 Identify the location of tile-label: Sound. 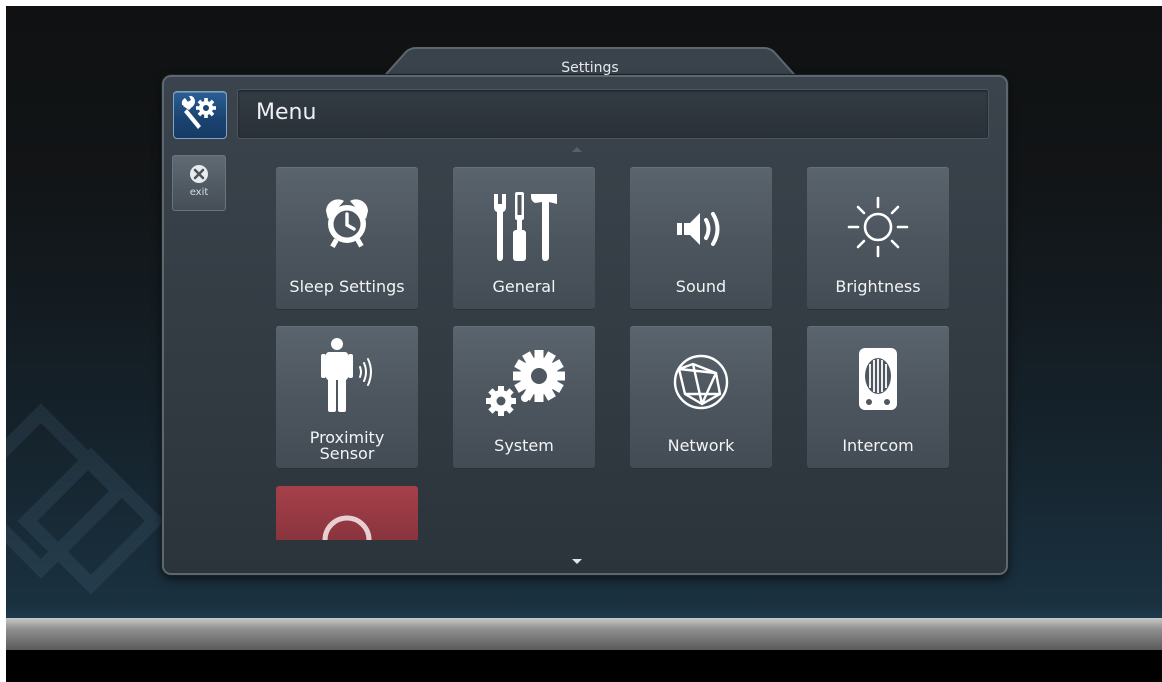
(701, 286).